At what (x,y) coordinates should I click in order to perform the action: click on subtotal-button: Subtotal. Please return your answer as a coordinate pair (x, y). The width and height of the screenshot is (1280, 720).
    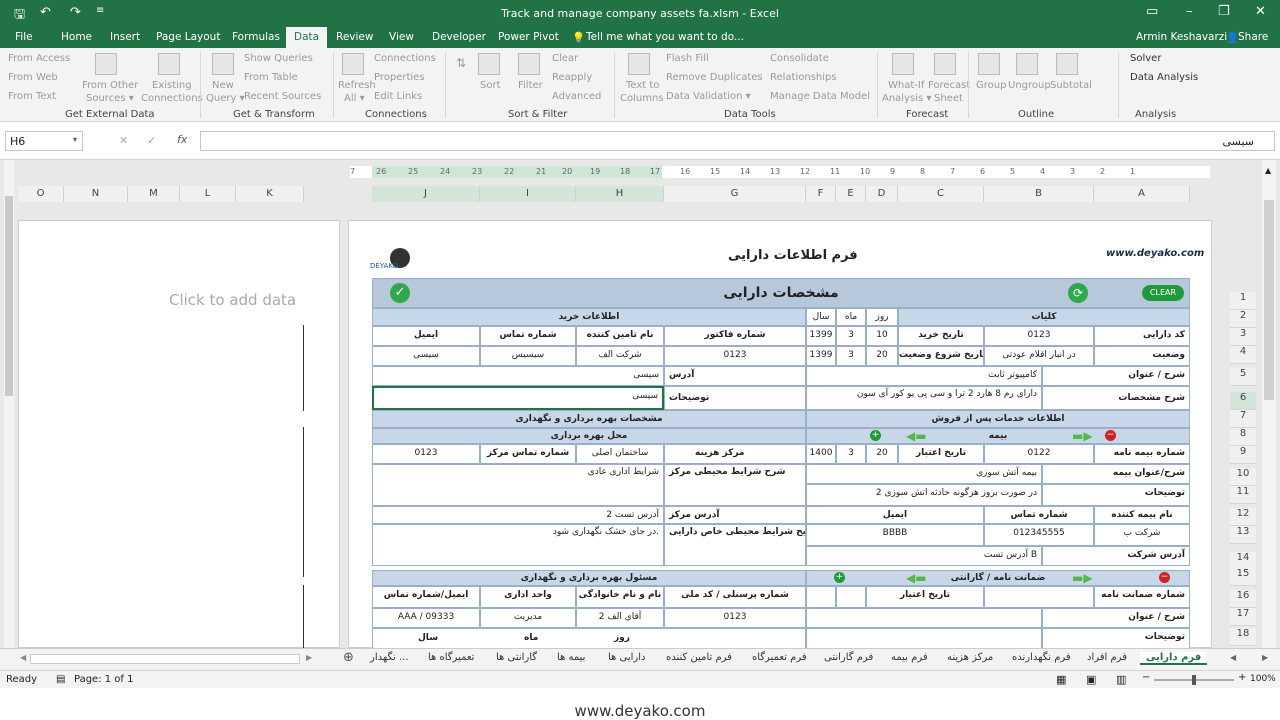
    Looking at the image, I should click on (1071, 85).